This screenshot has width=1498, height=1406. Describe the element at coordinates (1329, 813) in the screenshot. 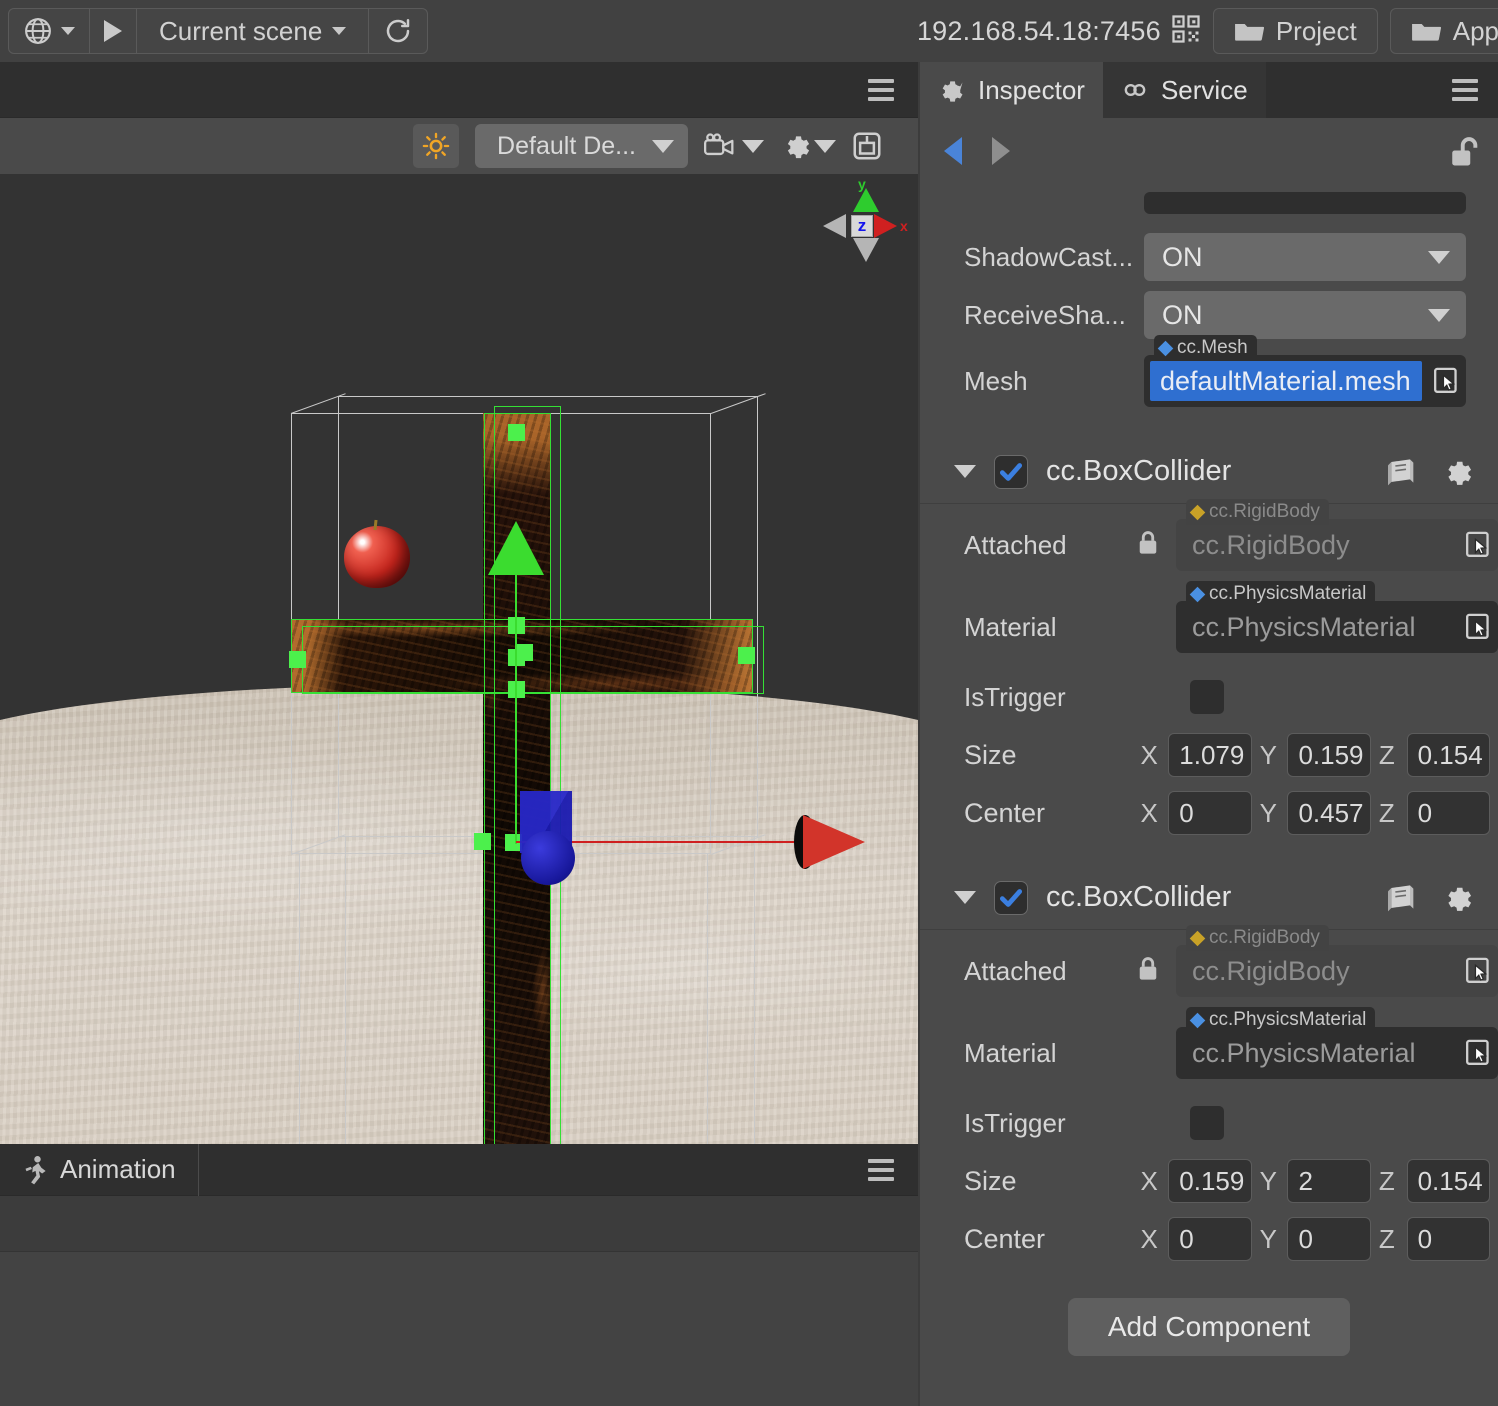

I see `center-y-input: 0.457` at that location.